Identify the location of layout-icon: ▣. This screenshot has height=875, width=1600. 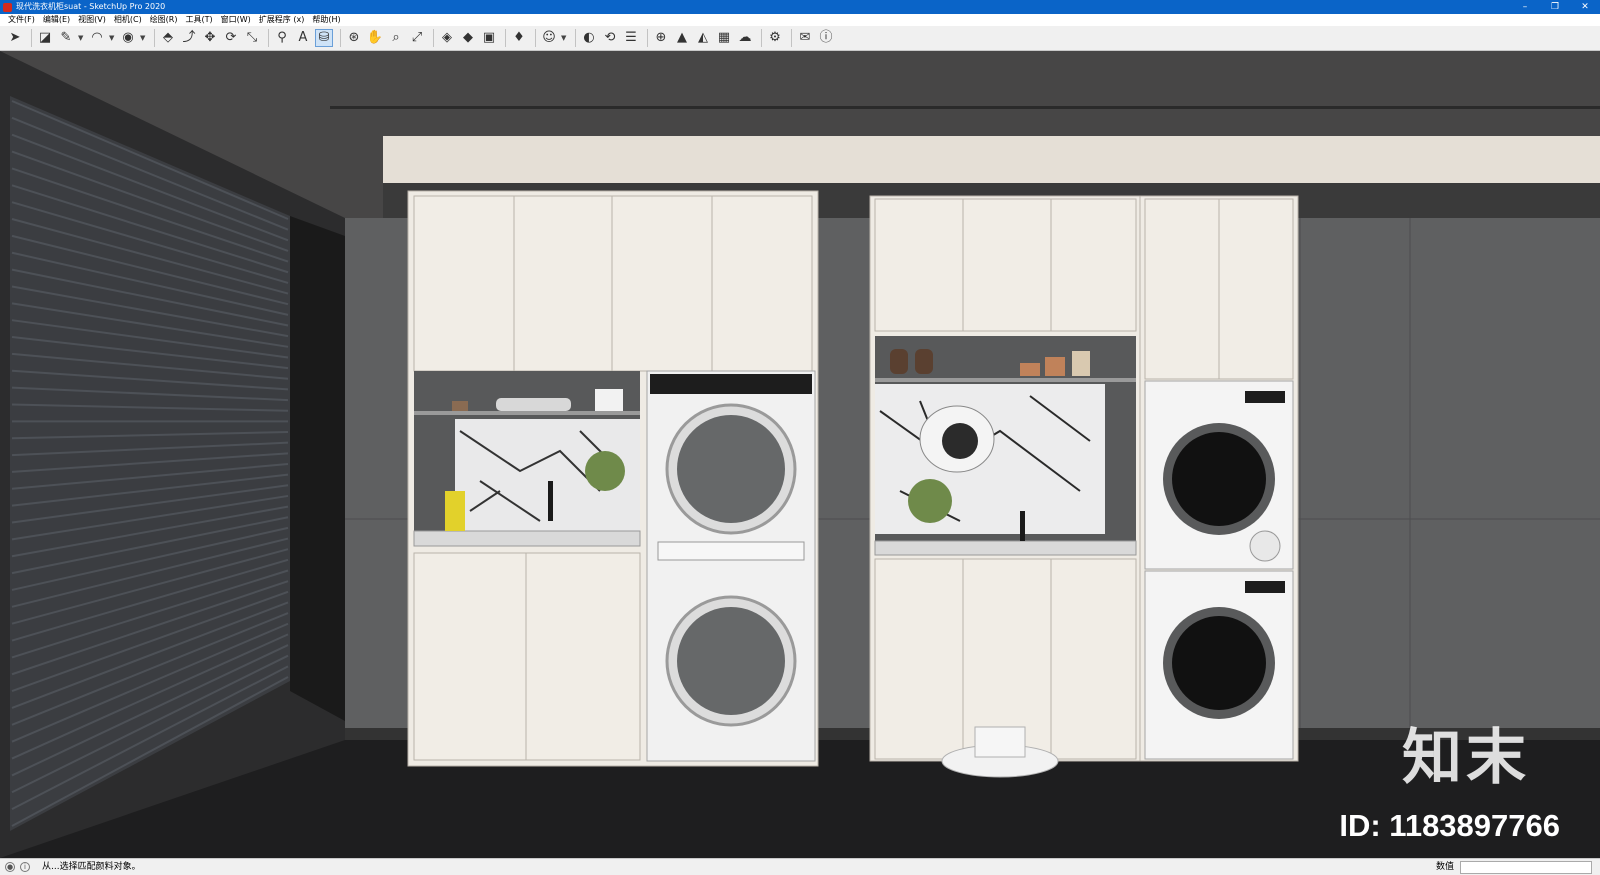
(489, 38).